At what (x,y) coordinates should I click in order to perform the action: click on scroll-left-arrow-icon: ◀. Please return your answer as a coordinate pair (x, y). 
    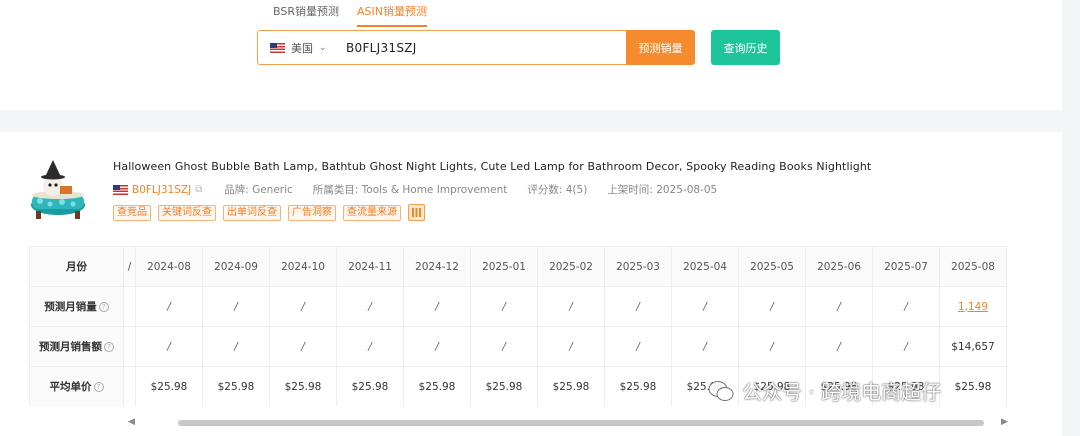
    Looking at the image, I should click on (131, 422).